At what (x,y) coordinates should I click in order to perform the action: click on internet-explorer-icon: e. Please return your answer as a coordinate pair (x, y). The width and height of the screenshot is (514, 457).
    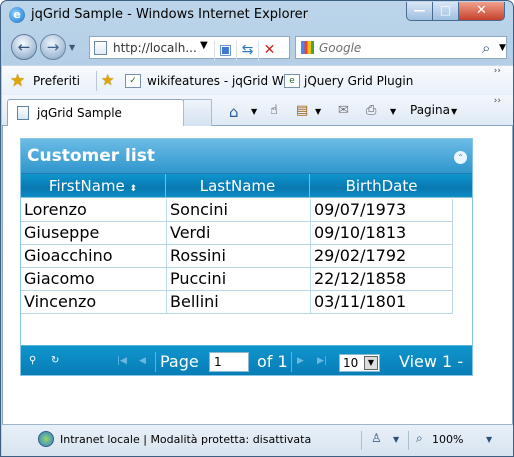
    Looking at the image, I should click on (17, 15).